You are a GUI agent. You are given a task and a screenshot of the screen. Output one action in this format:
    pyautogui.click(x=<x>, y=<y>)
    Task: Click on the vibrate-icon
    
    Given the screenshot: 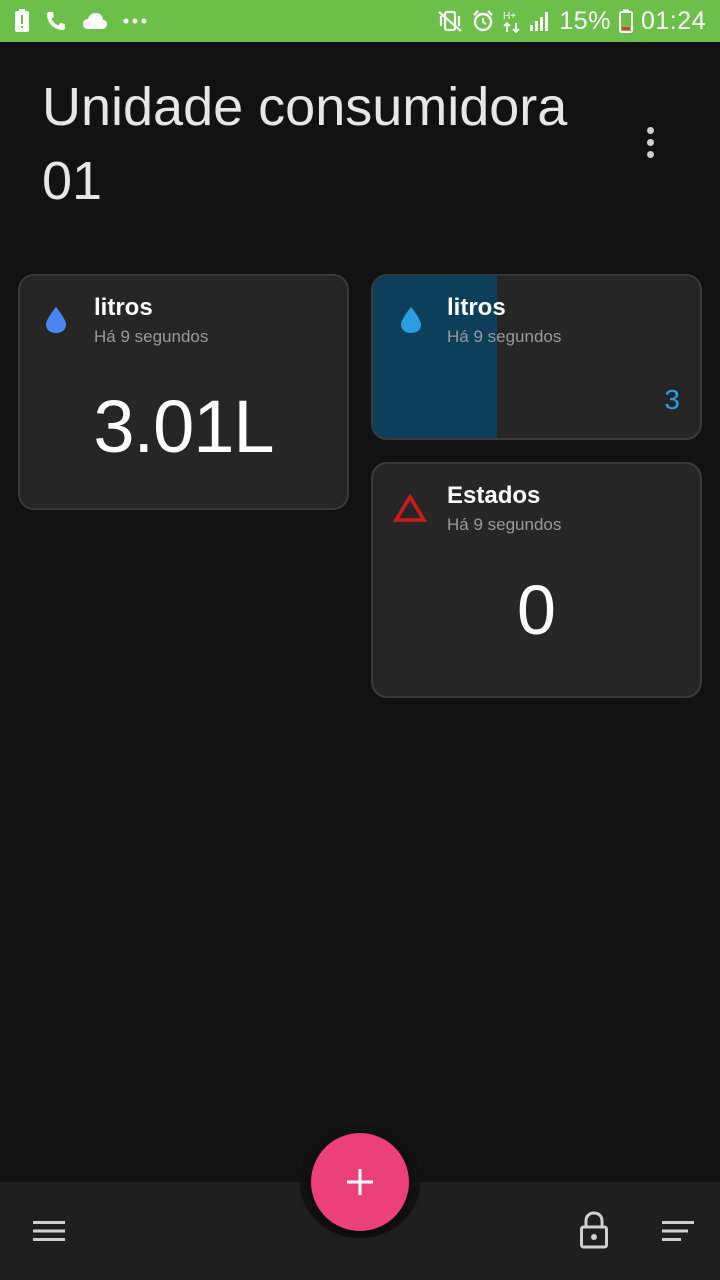 What is the action you would take?
    pyautogui.click(x=450, y=21)
    